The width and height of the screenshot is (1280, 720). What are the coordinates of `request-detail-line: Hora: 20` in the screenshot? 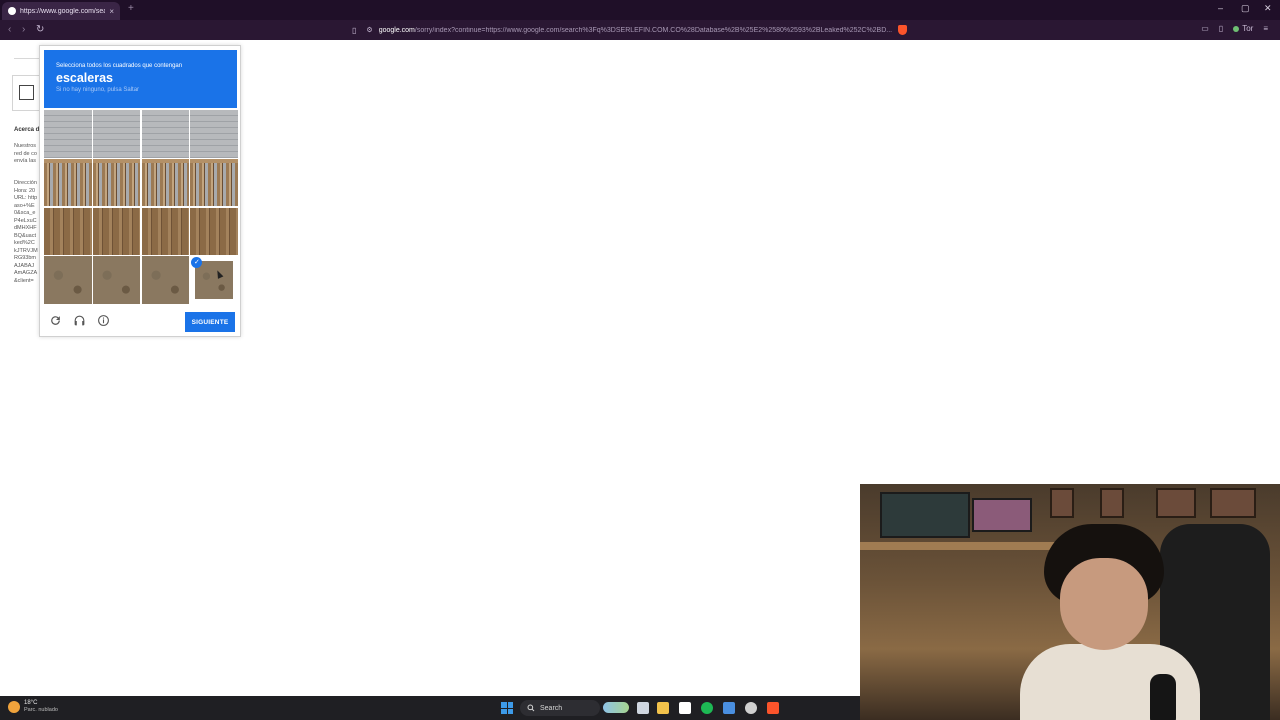 It's located at (25, 190).